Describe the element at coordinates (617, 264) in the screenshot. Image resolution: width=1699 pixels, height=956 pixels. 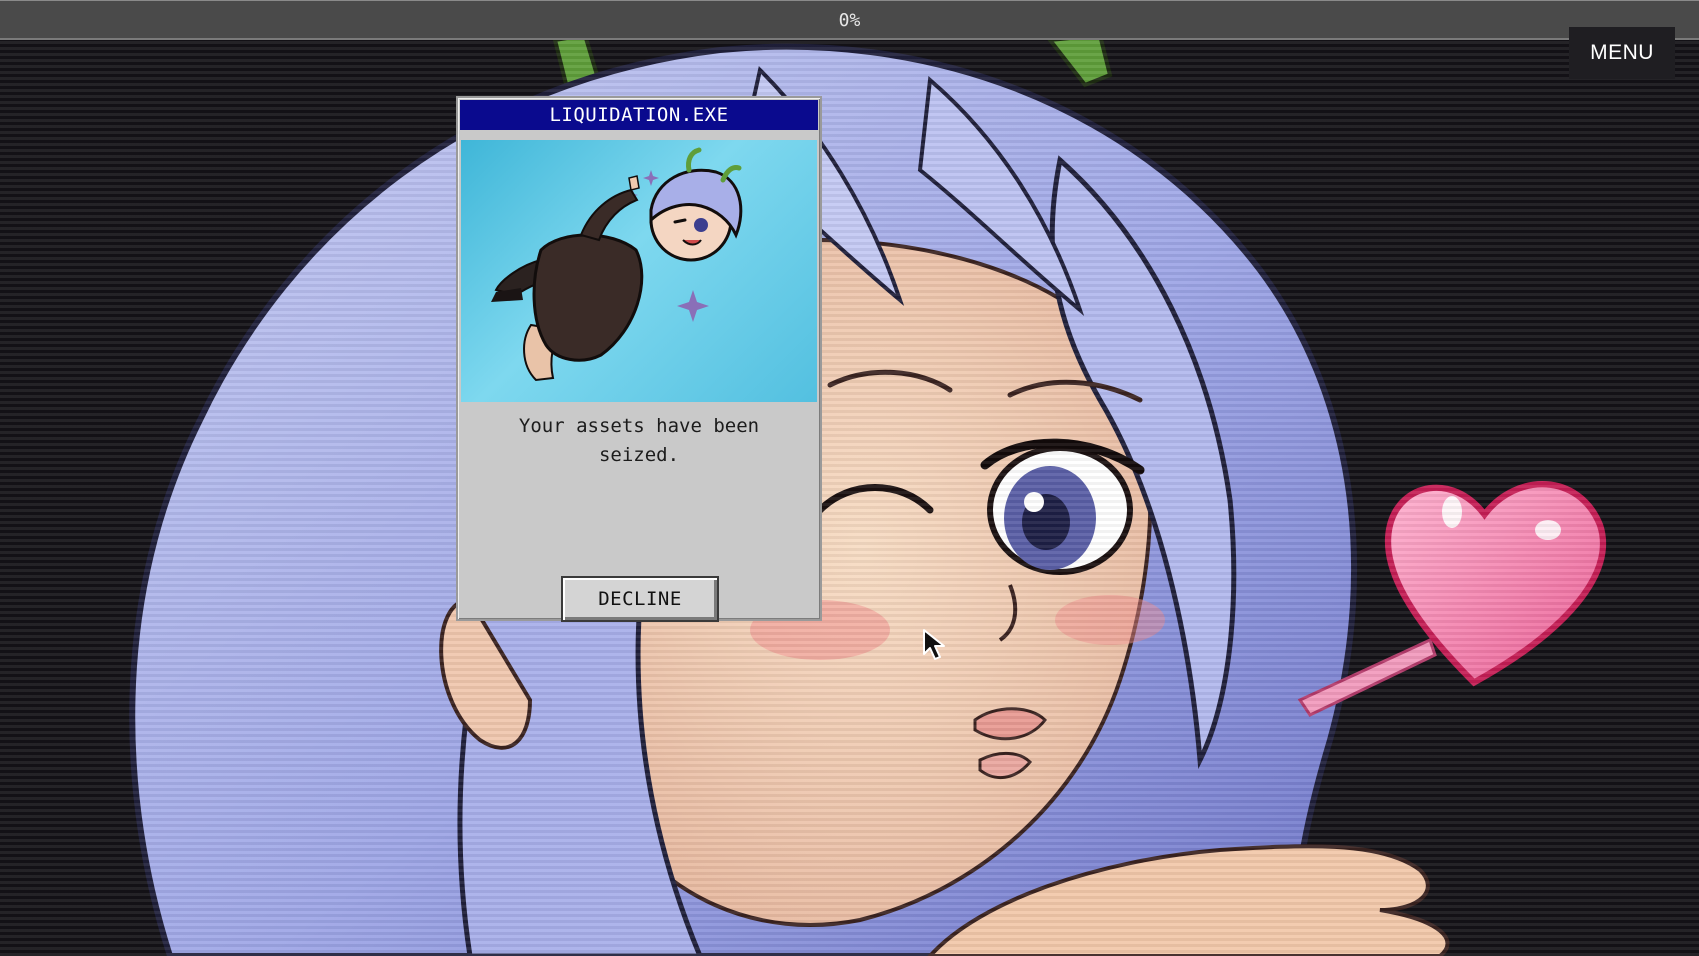
I see `chibi-character-icon` at that location.